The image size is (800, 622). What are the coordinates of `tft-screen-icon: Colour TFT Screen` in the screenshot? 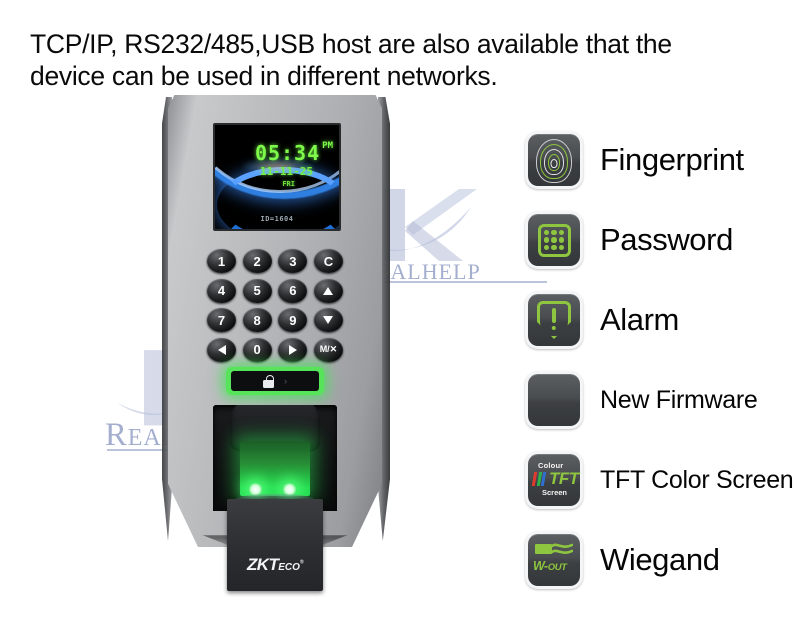 It's located at (555, 480).